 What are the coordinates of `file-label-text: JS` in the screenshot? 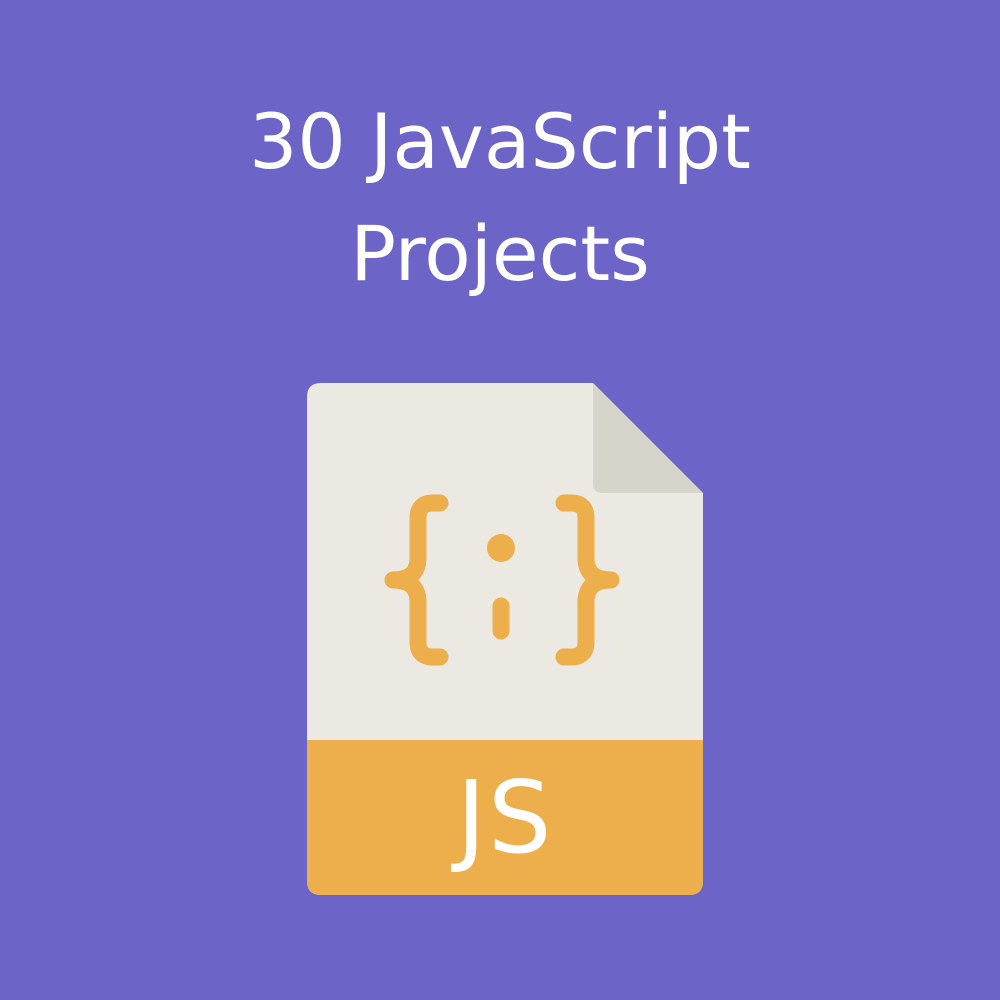 It's located at (505, 817).